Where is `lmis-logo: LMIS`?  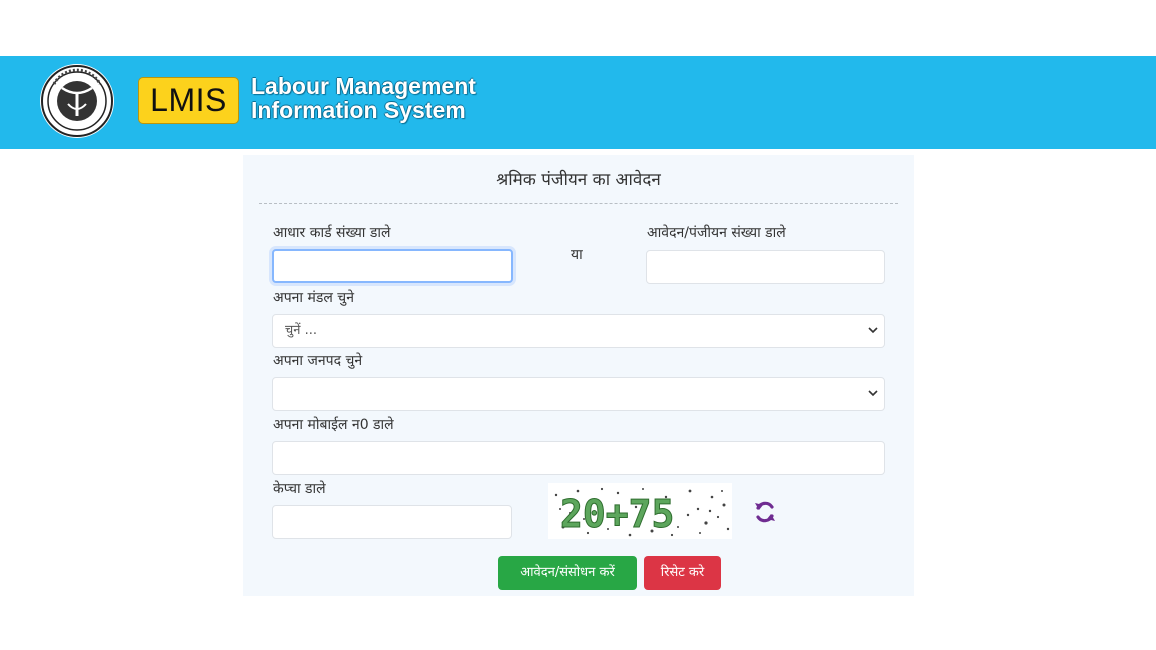
lmis-logo: LMIS is located at coordinates (188, 100).